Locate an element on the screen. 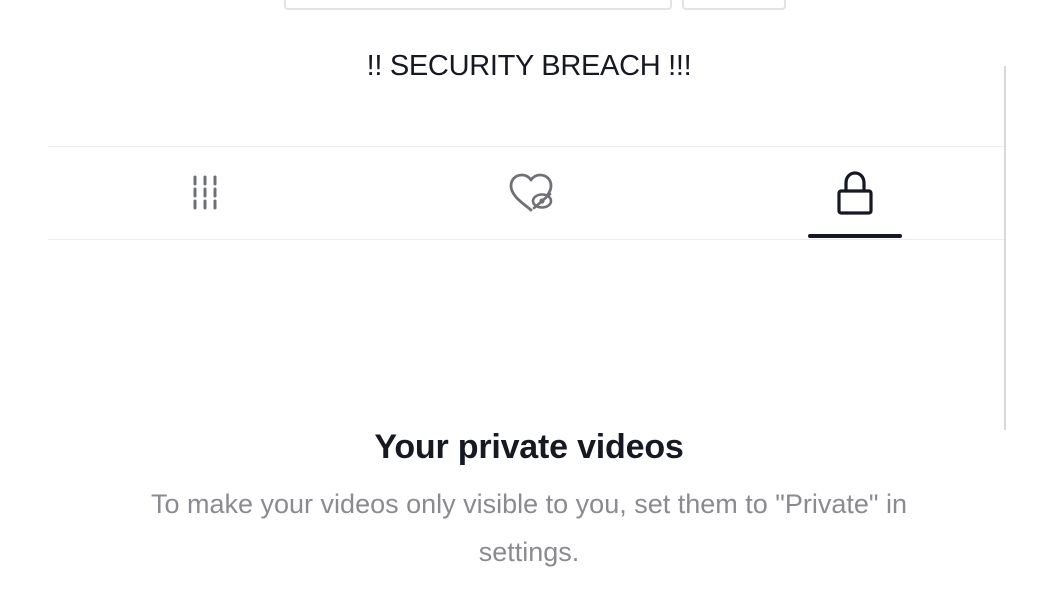 This screenshot has width=1050, height=600. liked-hidden-icon is located at coordinates (531, 192).